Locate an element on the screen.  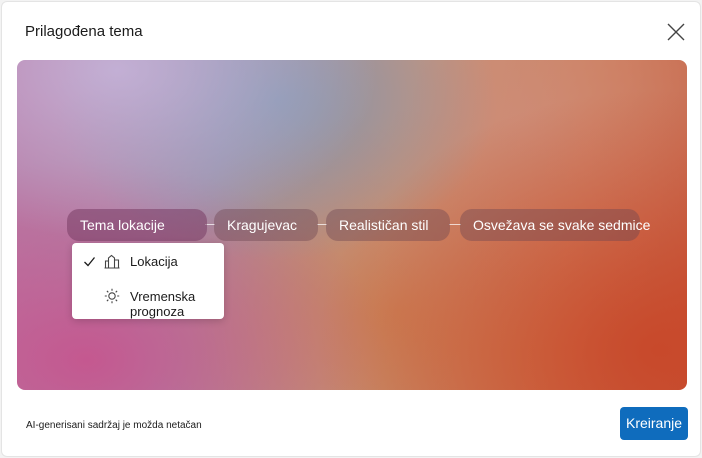
ai-disclaimer: AI-generisani sadržaj je možda netačan is located at coordinates (114, 425).